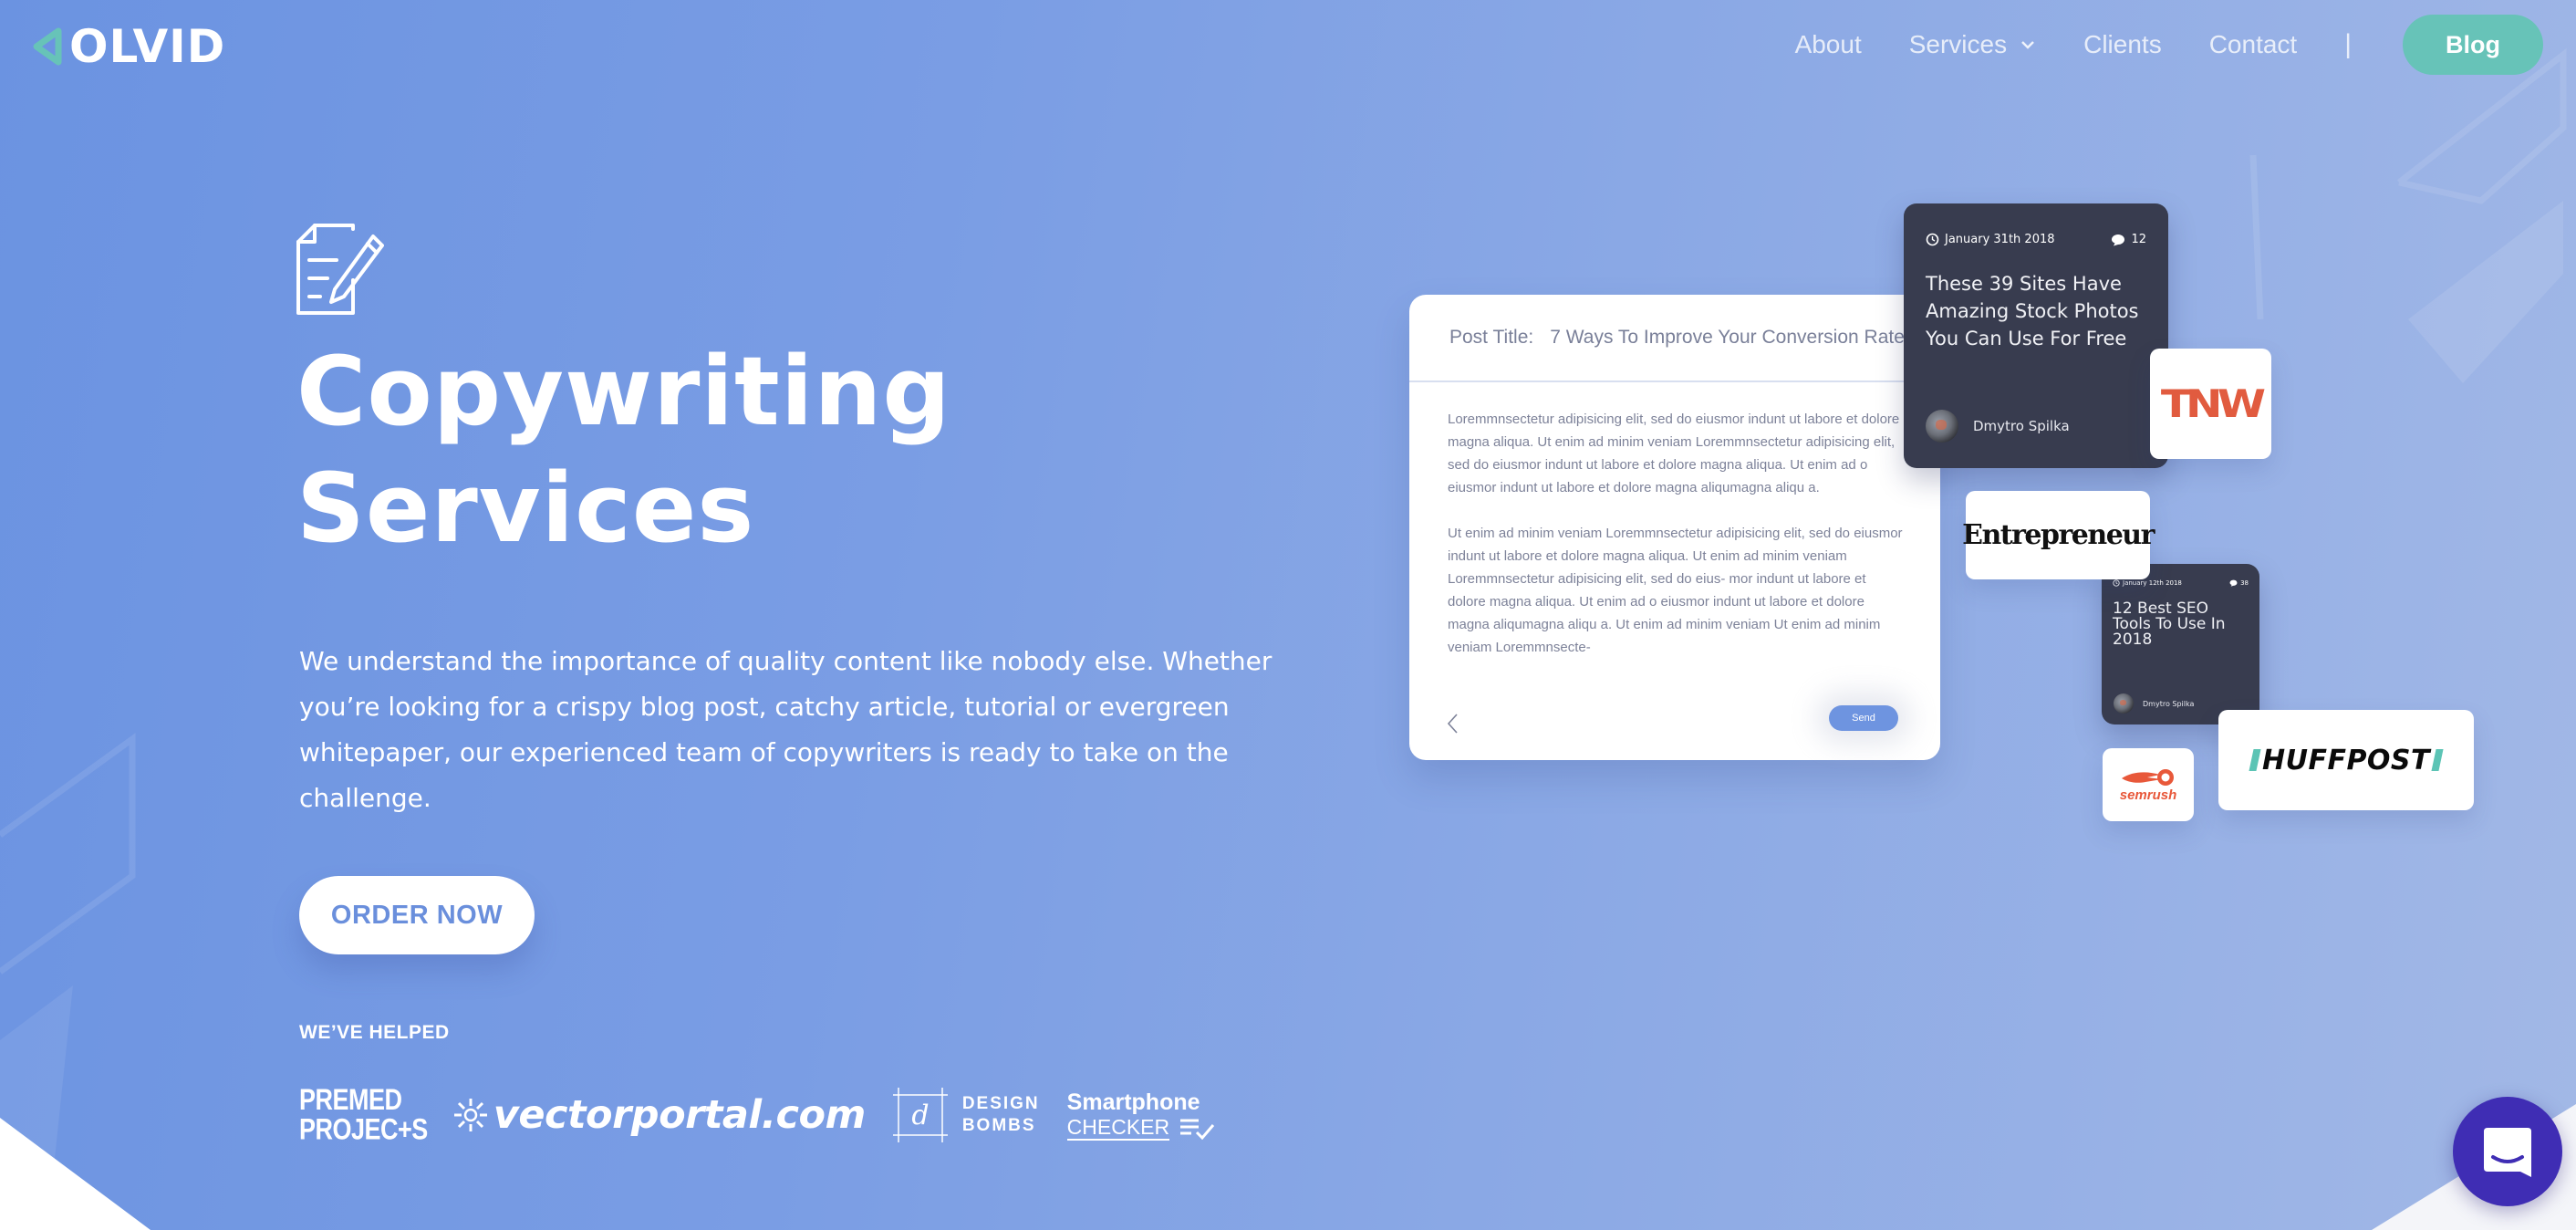 This screenshot has width=2576, height=1230. I want to click on chat-bubble-icon, so click(2507, 1152).